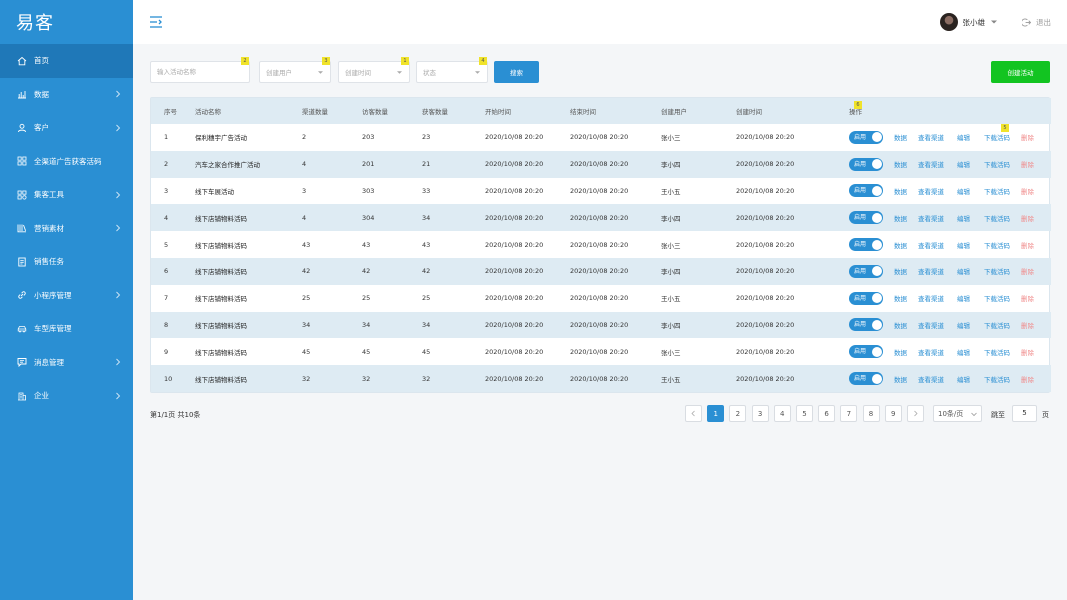 This screenshot has width=1067, height=600. What do you see at coordinates (66, 128) in the screenshot?
I see `sidebar-item-2: 客户` at bounding box center [66, 128].